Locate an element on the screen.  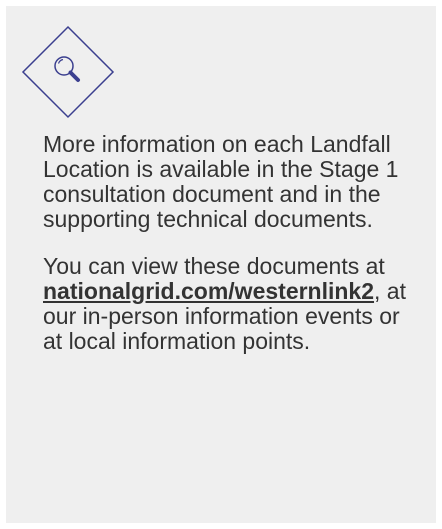
magnifier-icon is located at coordinates (68, 72).